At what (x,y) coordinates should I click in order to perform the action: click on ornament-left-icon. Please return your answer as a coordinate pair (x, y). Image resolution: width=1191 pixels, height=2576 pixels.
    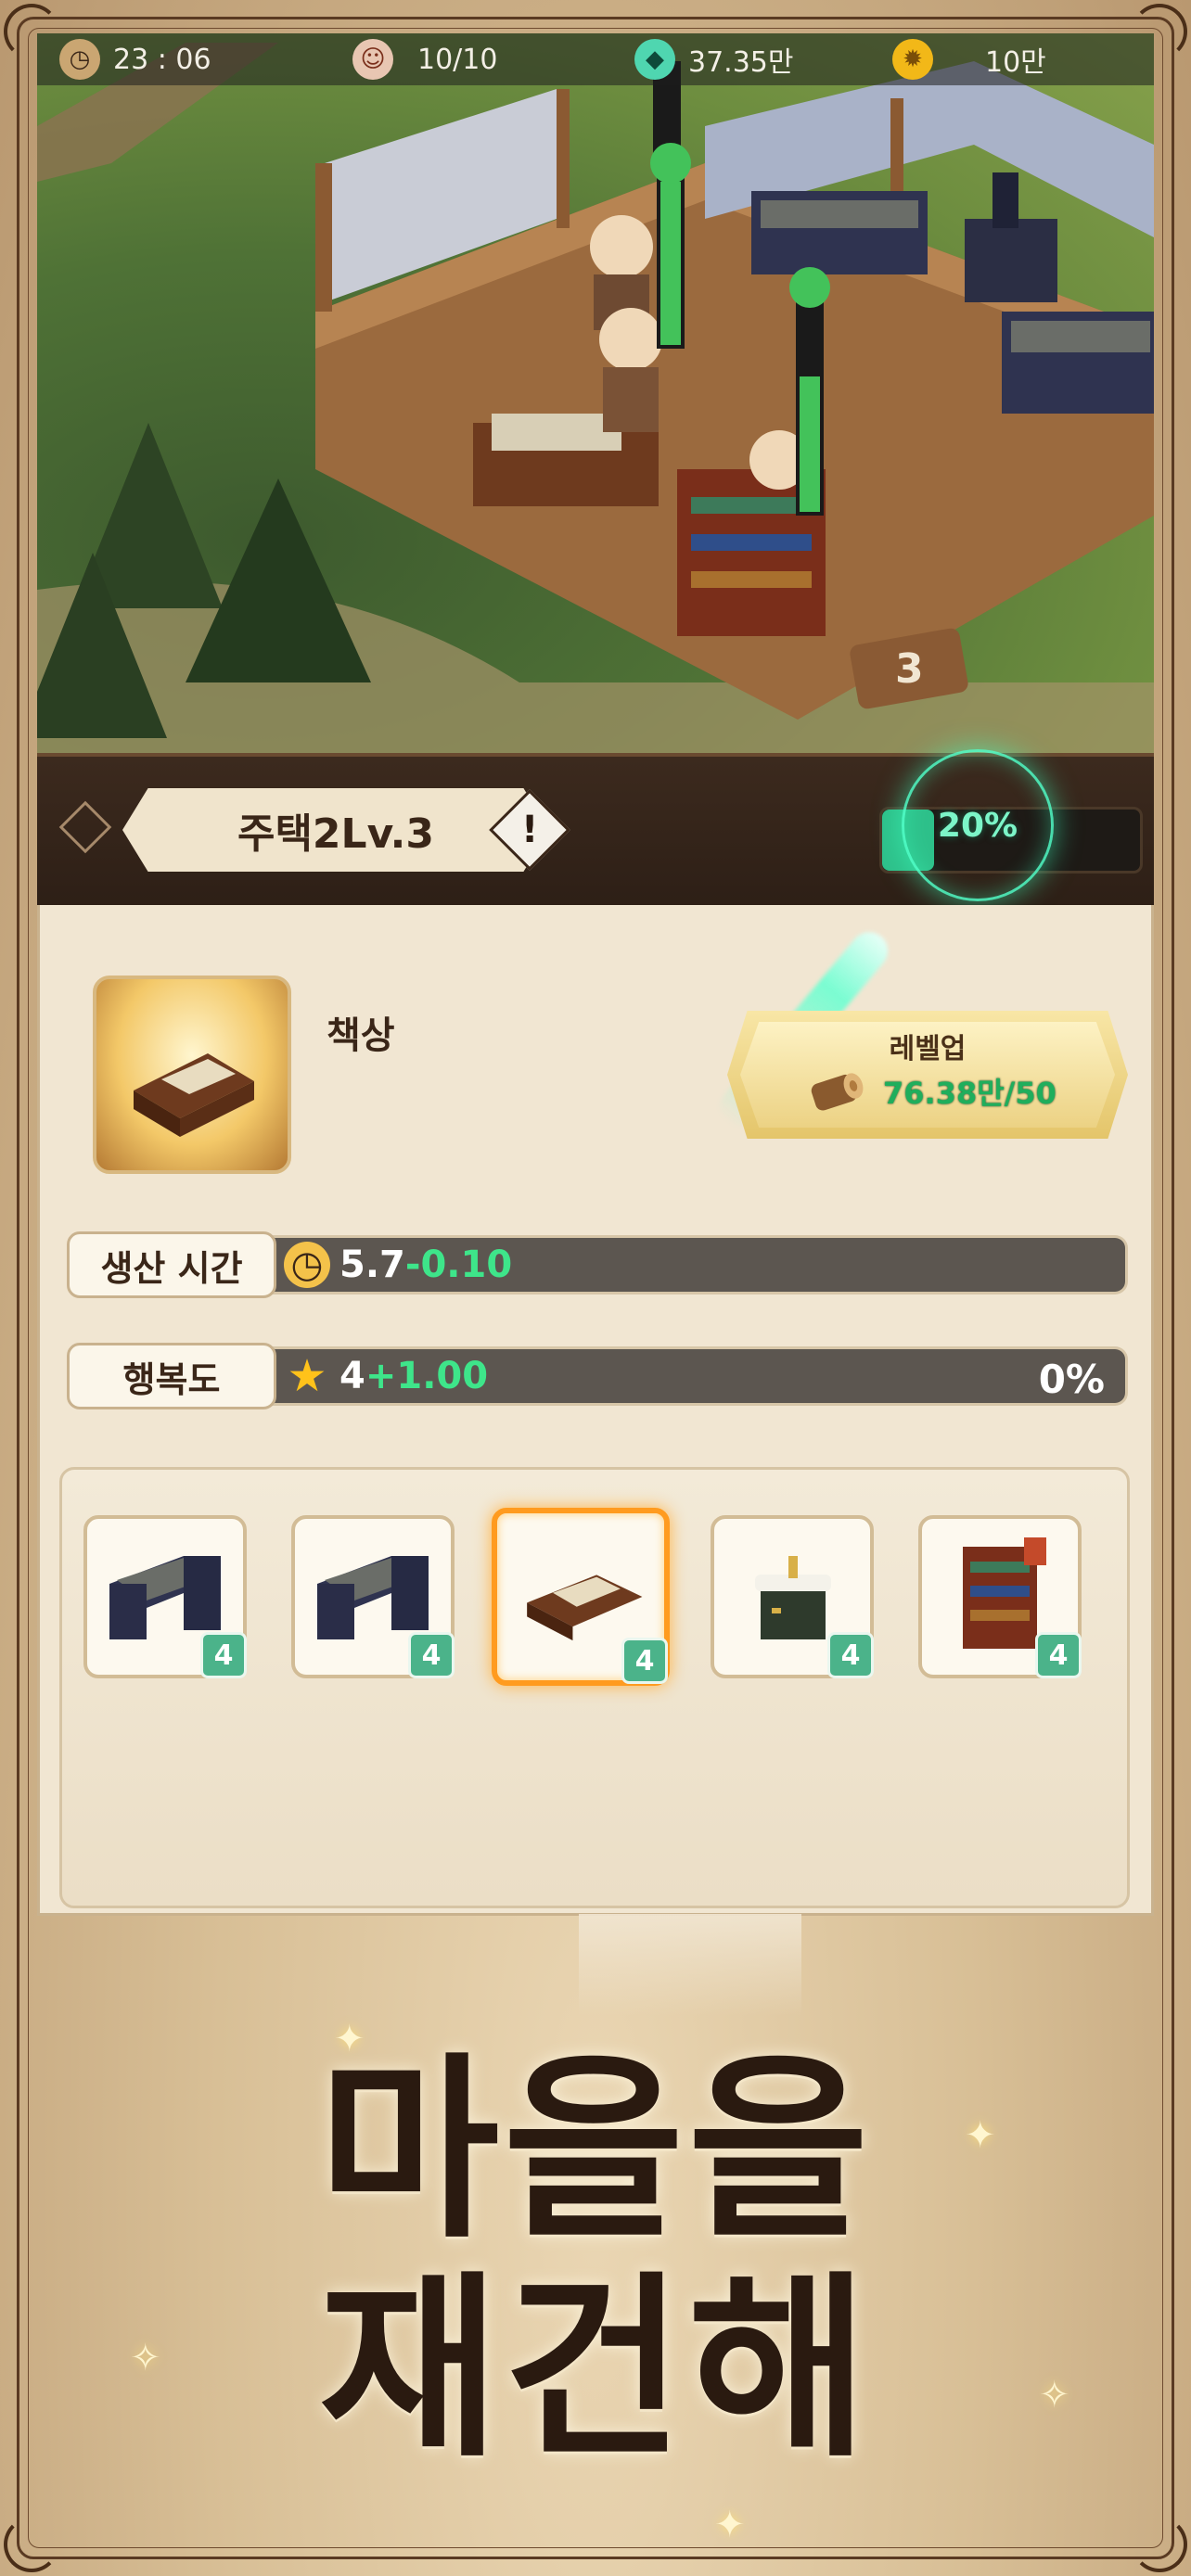
    Looking at the image, I should click on (85, 827).